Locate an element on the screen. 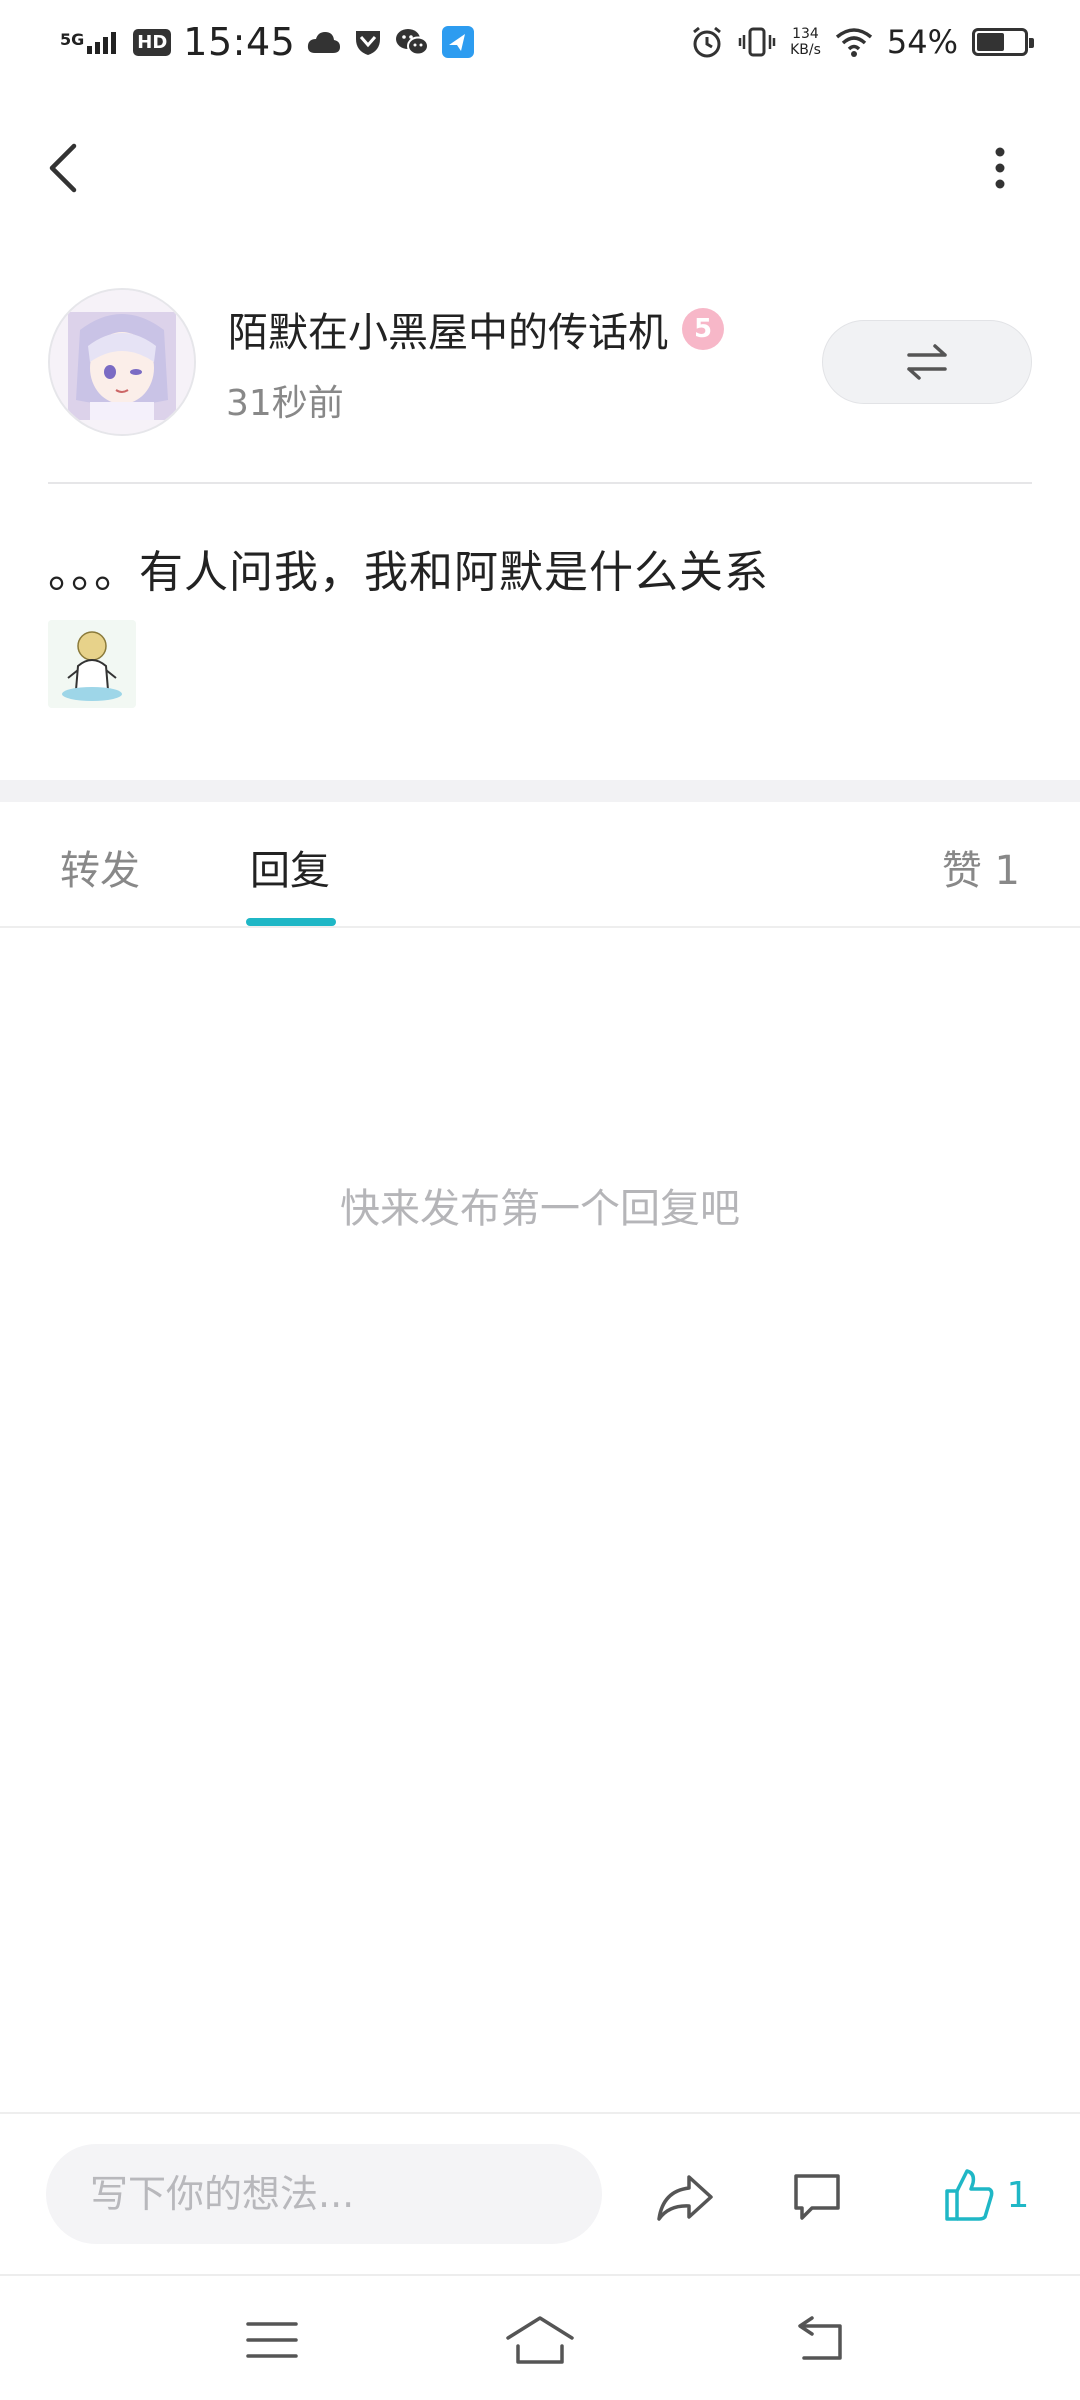 This screenshot has height=2400, width=1080. more-options-button is located at coordinates (1000, 168).